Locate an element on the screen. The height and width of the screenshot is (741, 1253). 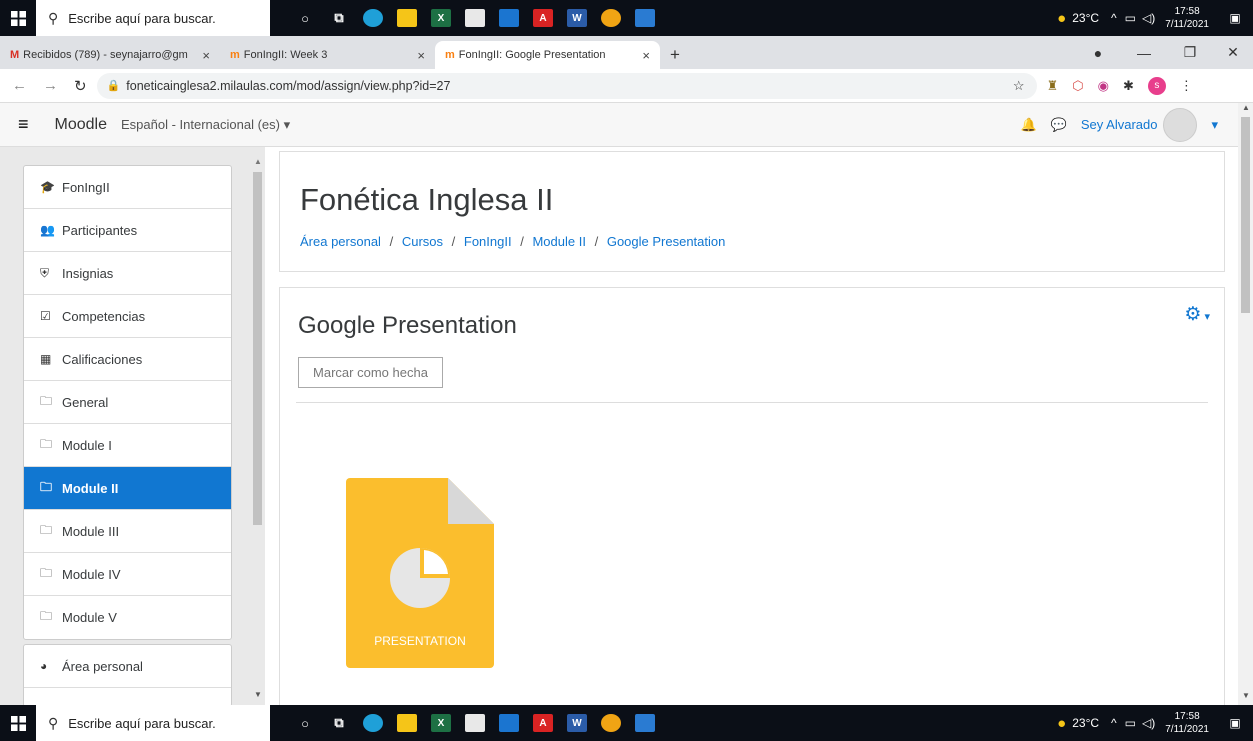
new-tab-button: + is located at coordinates (675, 55).